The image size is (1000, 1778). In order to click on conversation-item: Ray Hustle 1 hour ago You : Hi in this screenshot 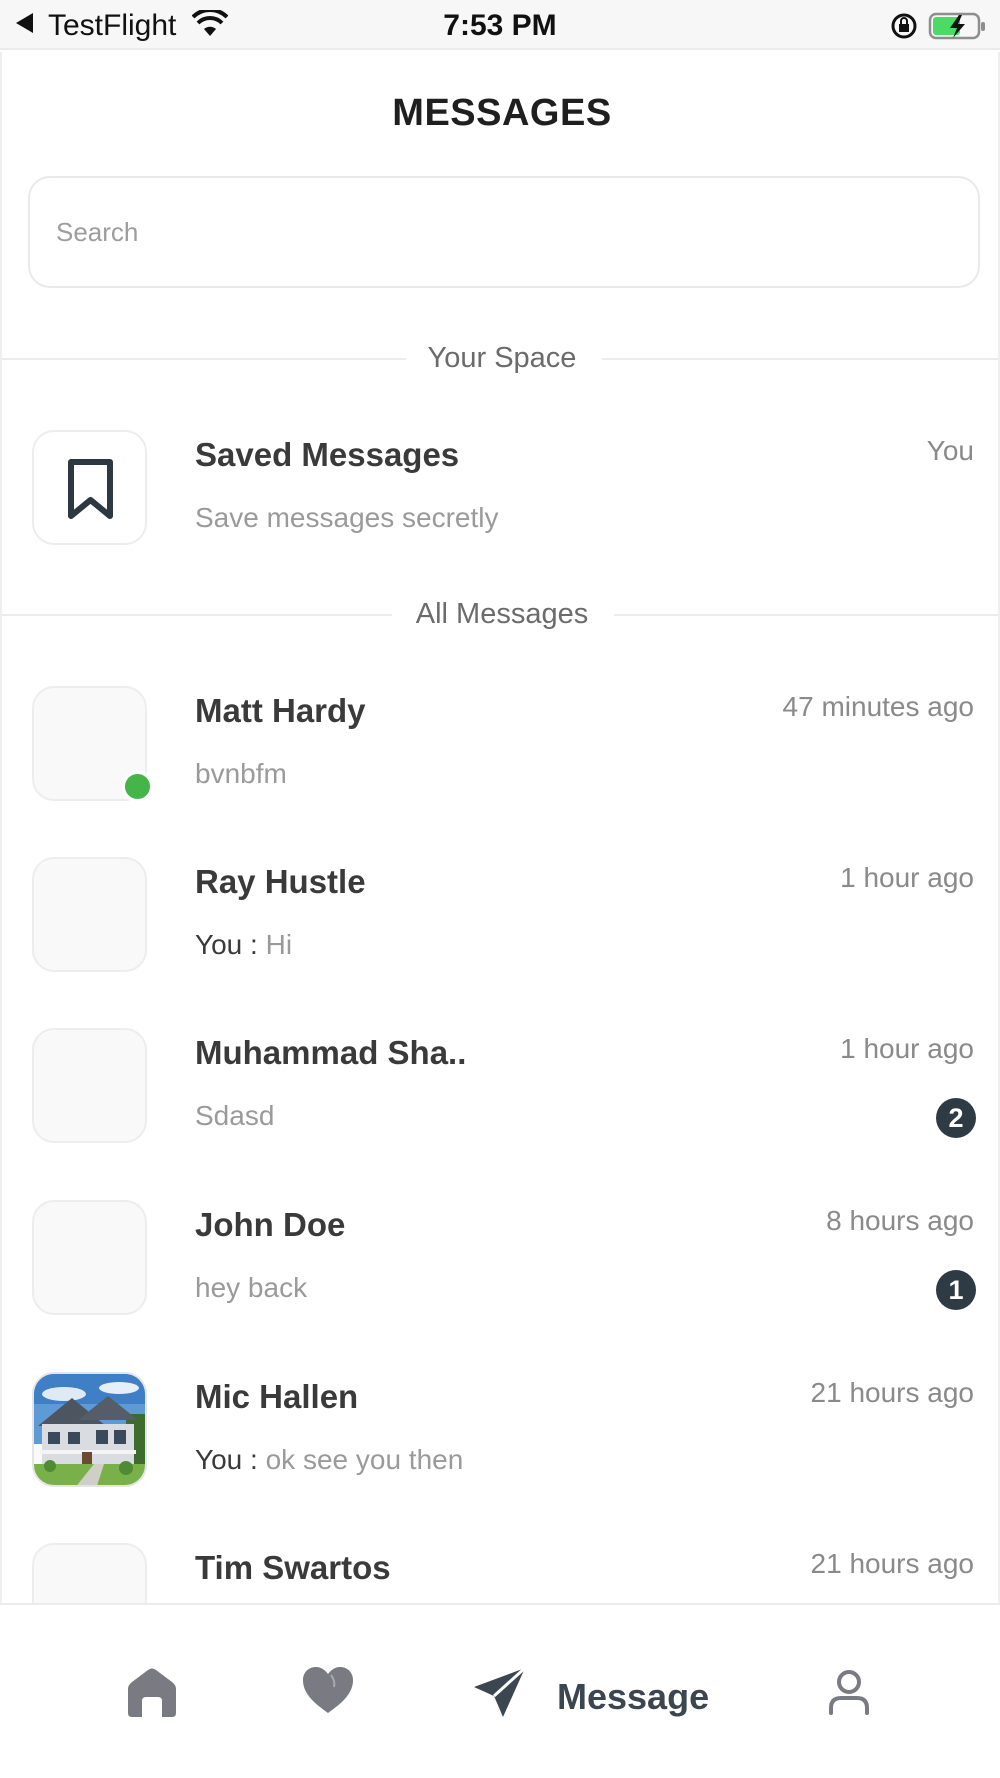, I will do `click(500, 932)`.